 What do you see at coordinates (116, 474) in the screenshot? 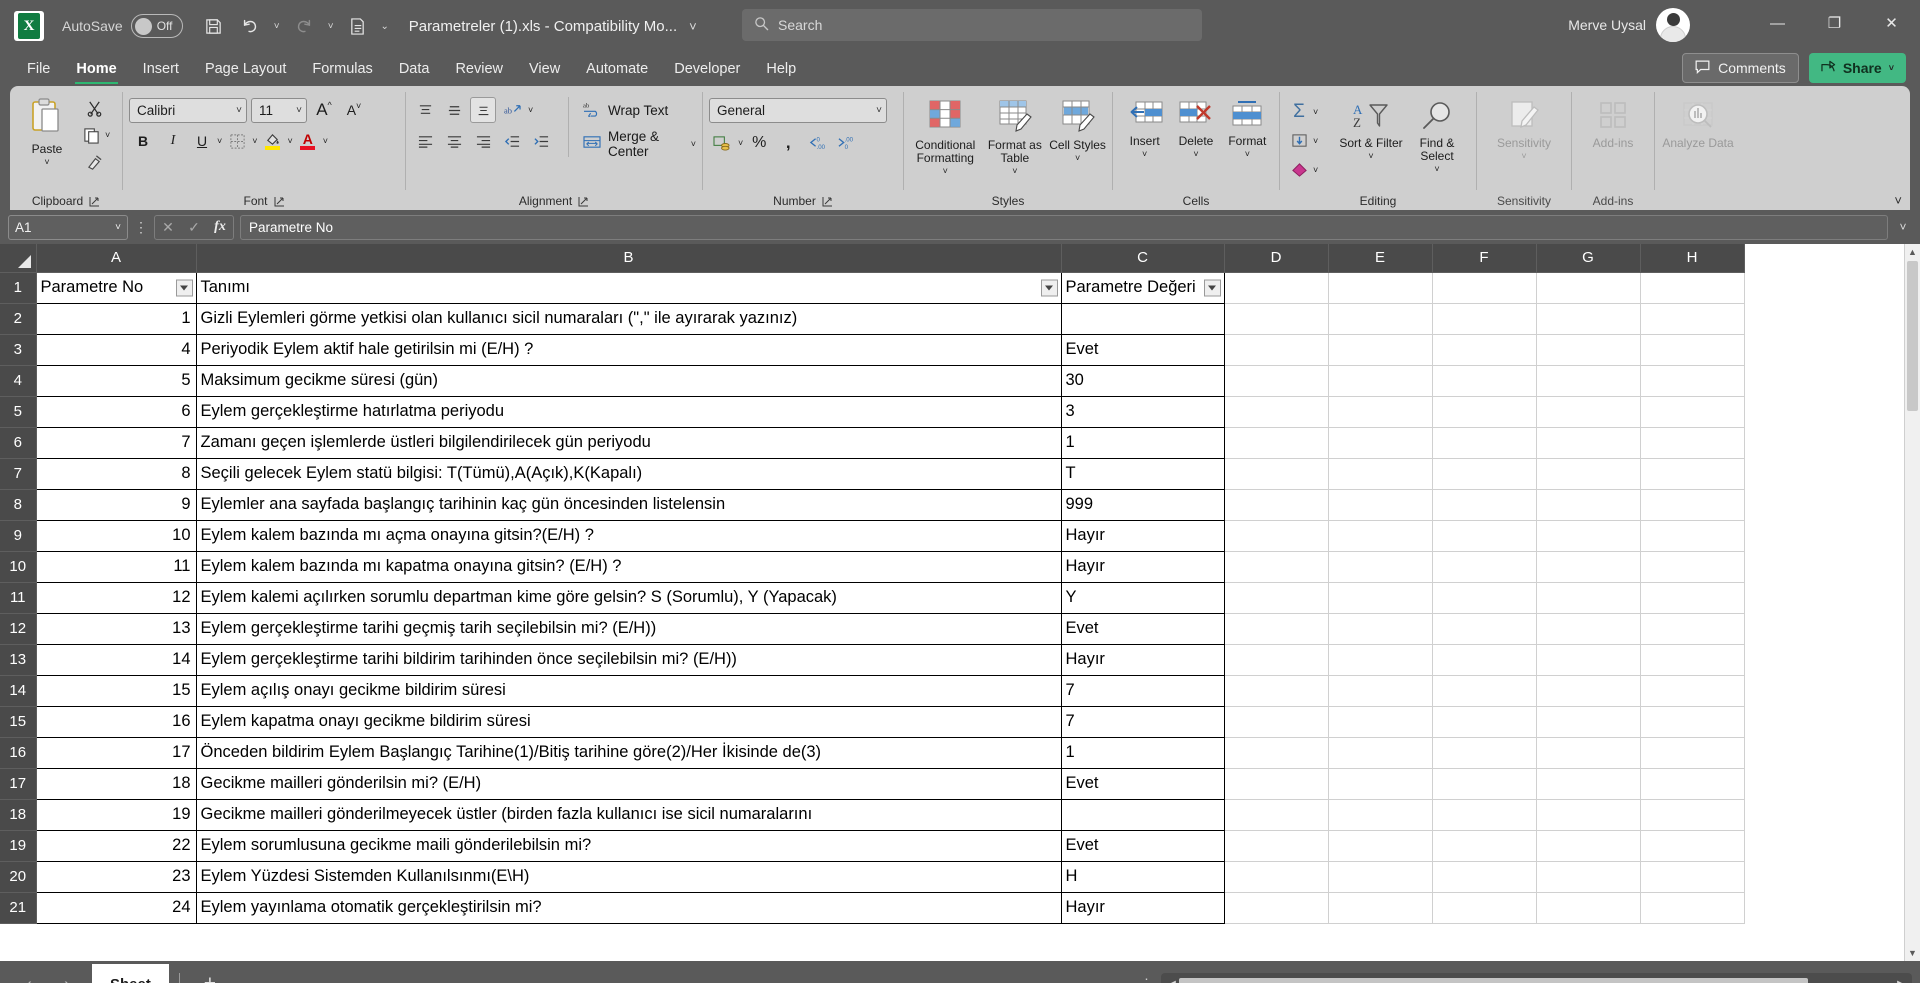
I see `cell-a7: 8` at bounding box center [116, 474].